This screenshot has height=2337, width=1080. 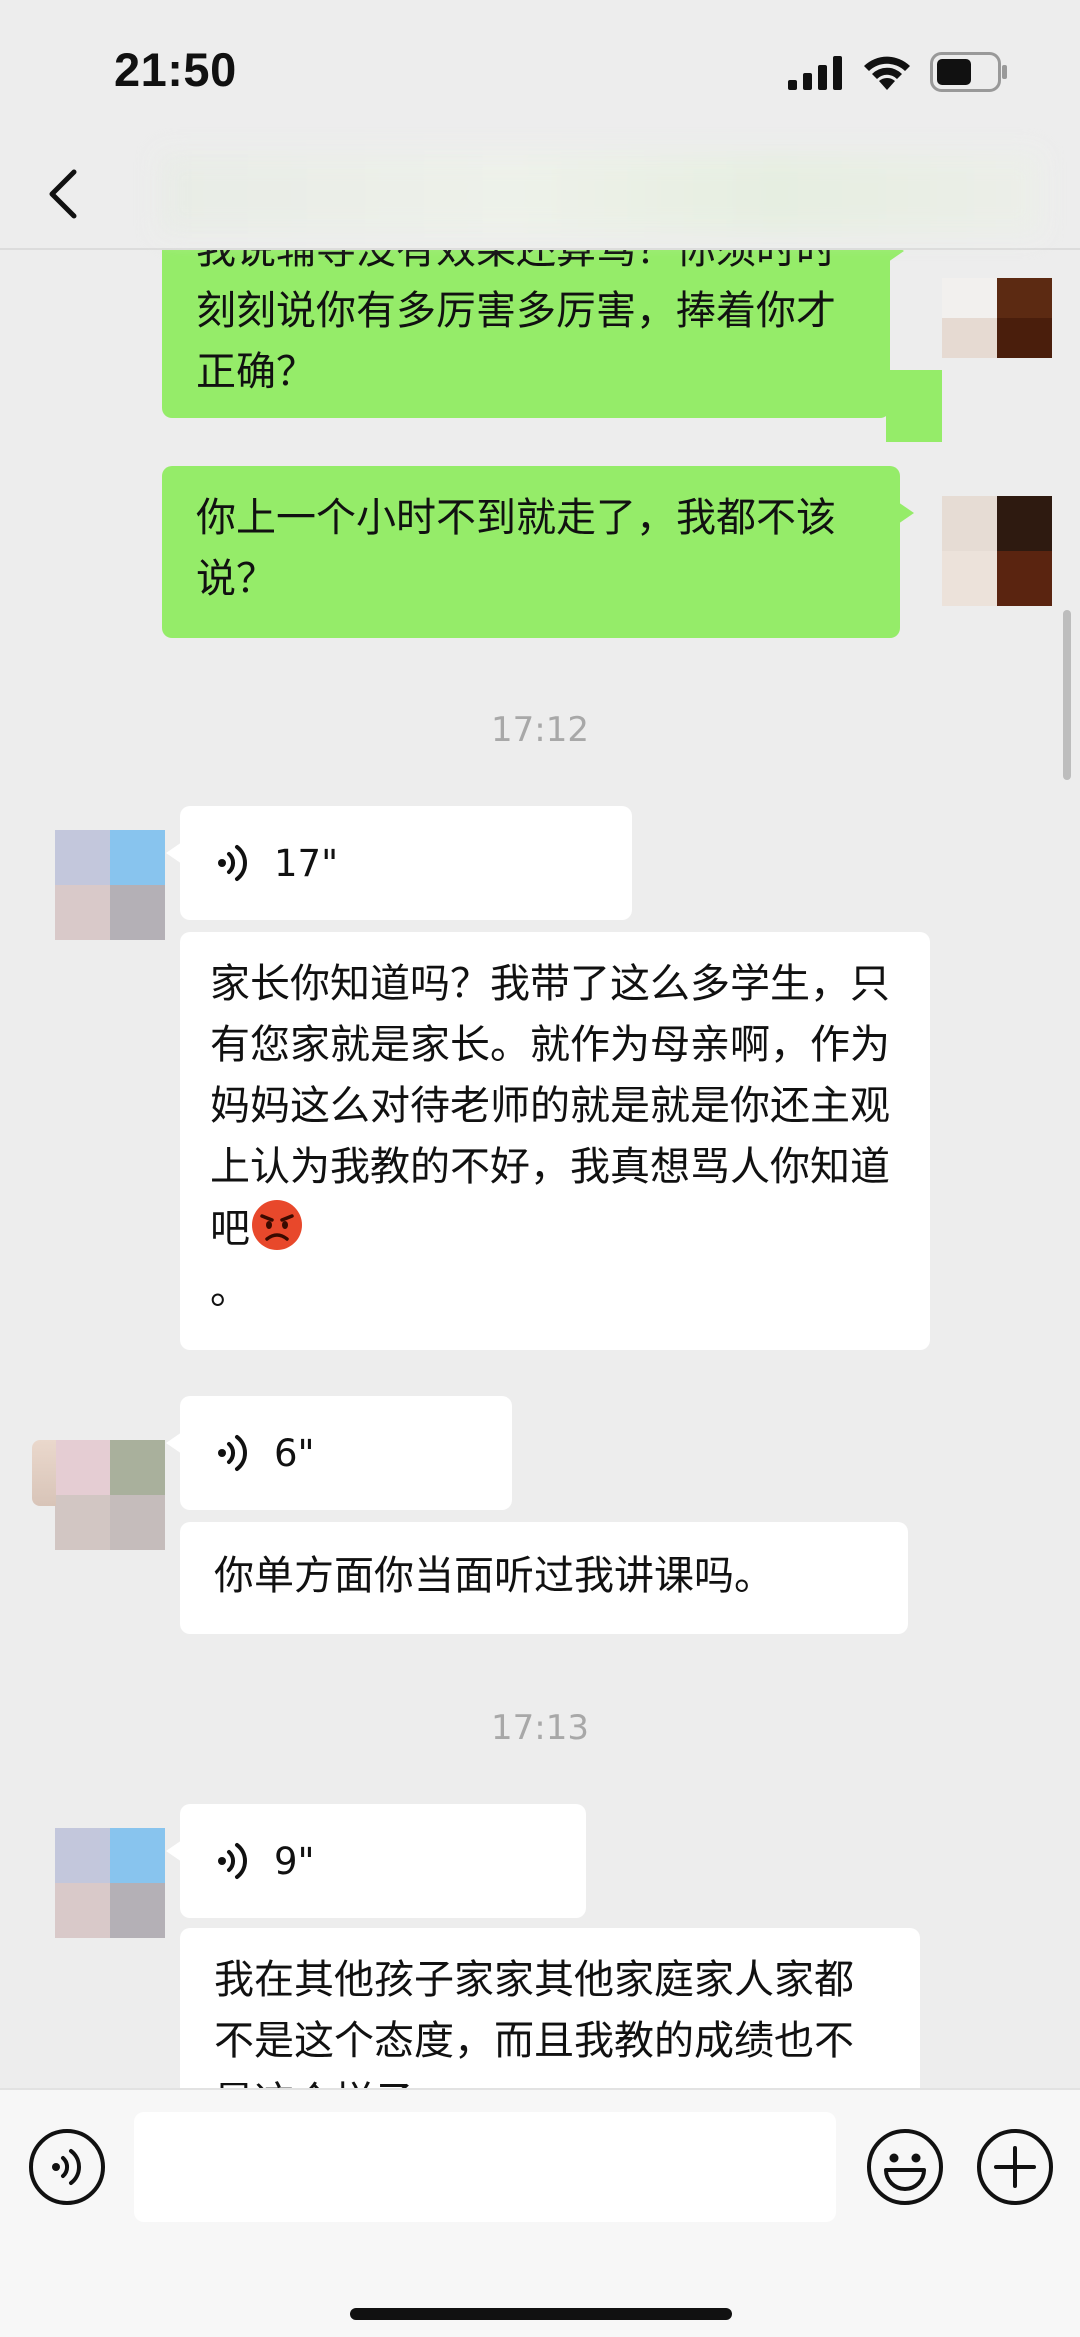 I want to click on incoming-message: 你单方面你当面听过我讲课吗。, so click(x=544, y=1578).